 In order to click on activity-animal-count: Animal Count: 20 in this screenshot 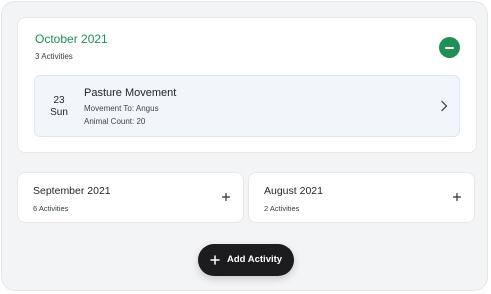, I will do `click(115, 121)`.